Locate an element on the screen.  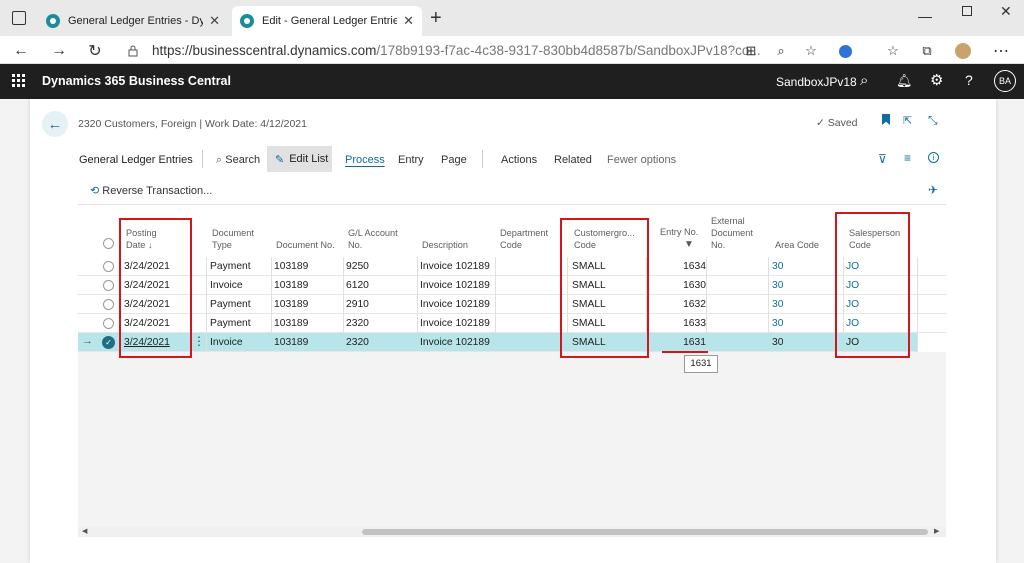
forward-icon: → is located at coordinates (59, 51).